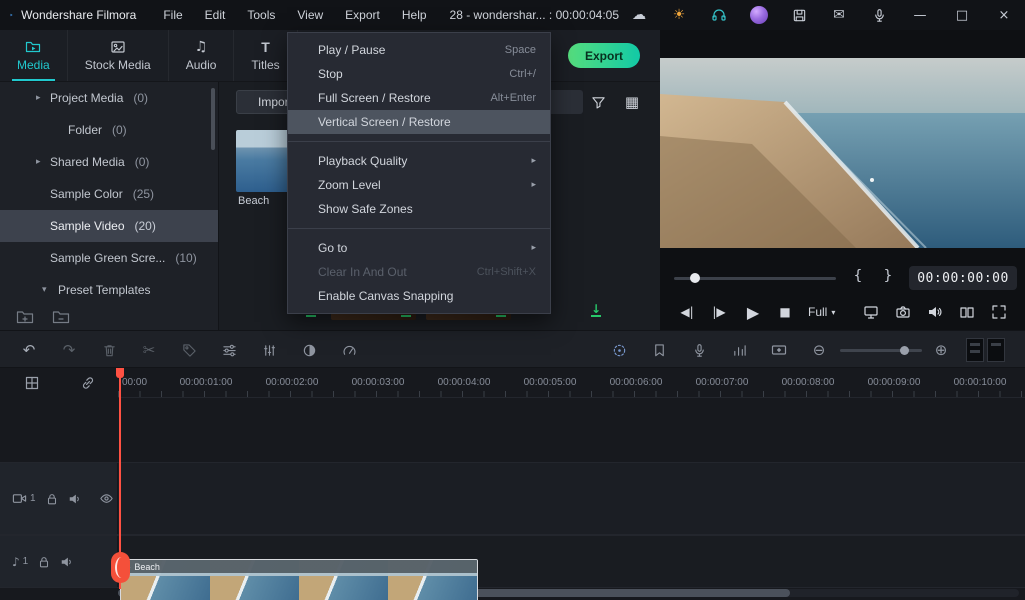 This screenshot has width=1025, height=600. I want to click on menu-item-zoom-level: Zoom Level ▸, so click(419, 185).